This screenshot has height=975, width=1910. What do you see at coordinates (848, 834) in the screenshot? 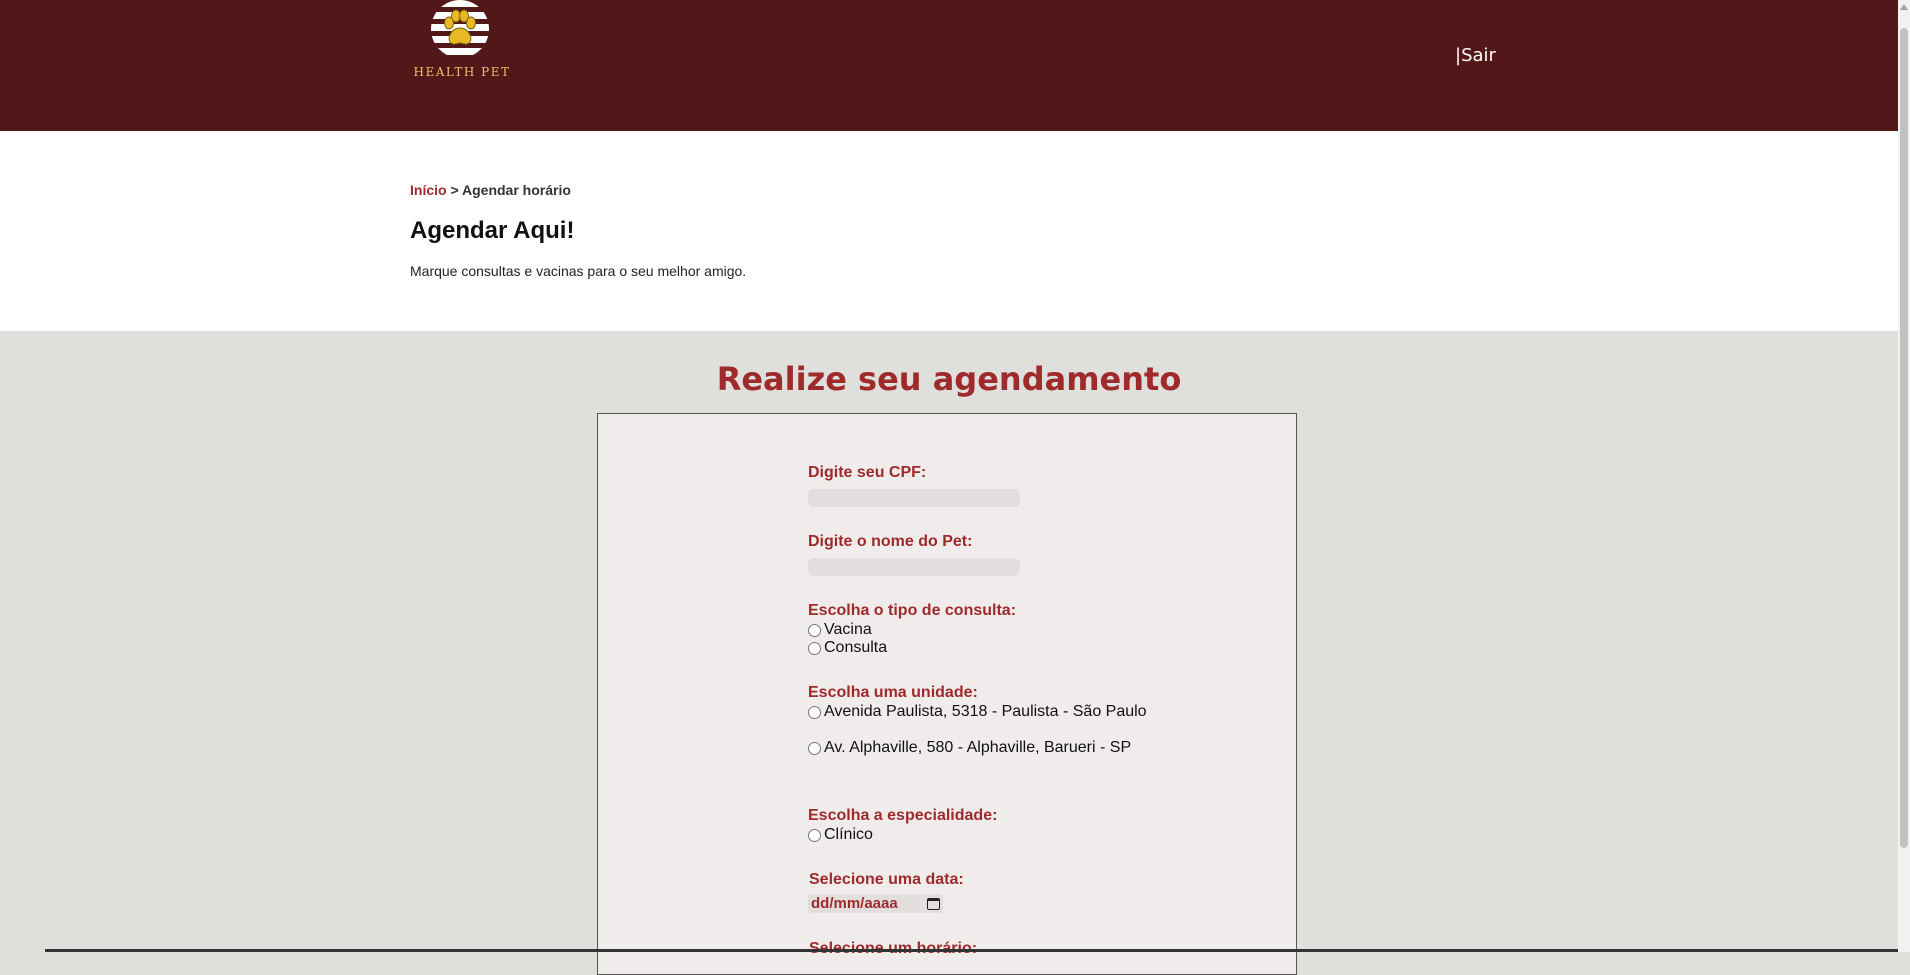
I see `option-clinico-label: Clínico` at bounding box center [848, 834].